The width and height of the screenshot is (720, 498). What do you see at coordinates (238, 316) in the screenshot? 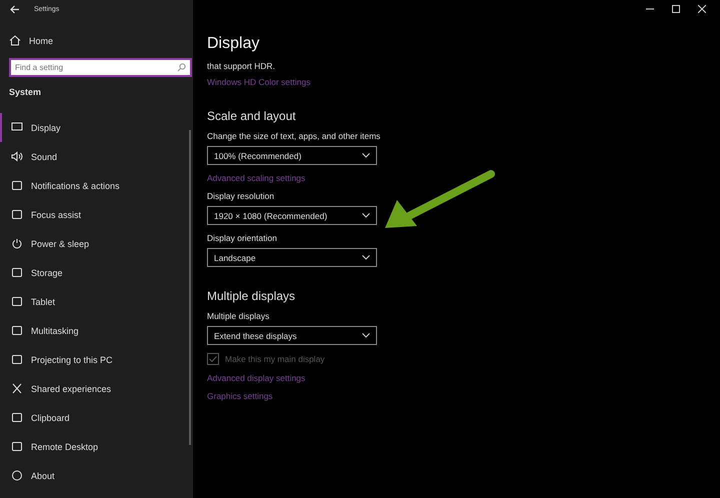
I see `field-label: Multiple displays` at bounding box center [238, 316].